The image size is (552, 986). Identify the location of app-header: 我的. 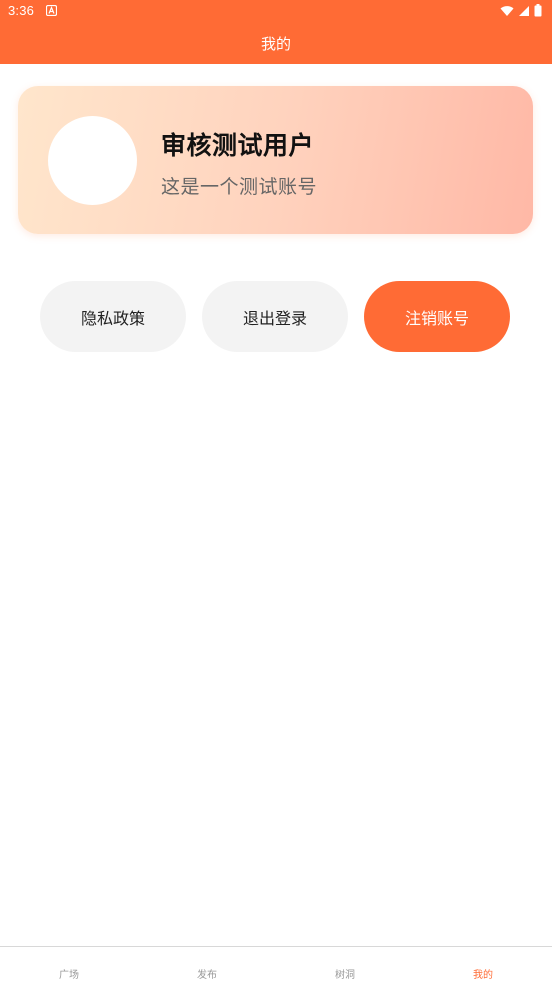
(276, 43).